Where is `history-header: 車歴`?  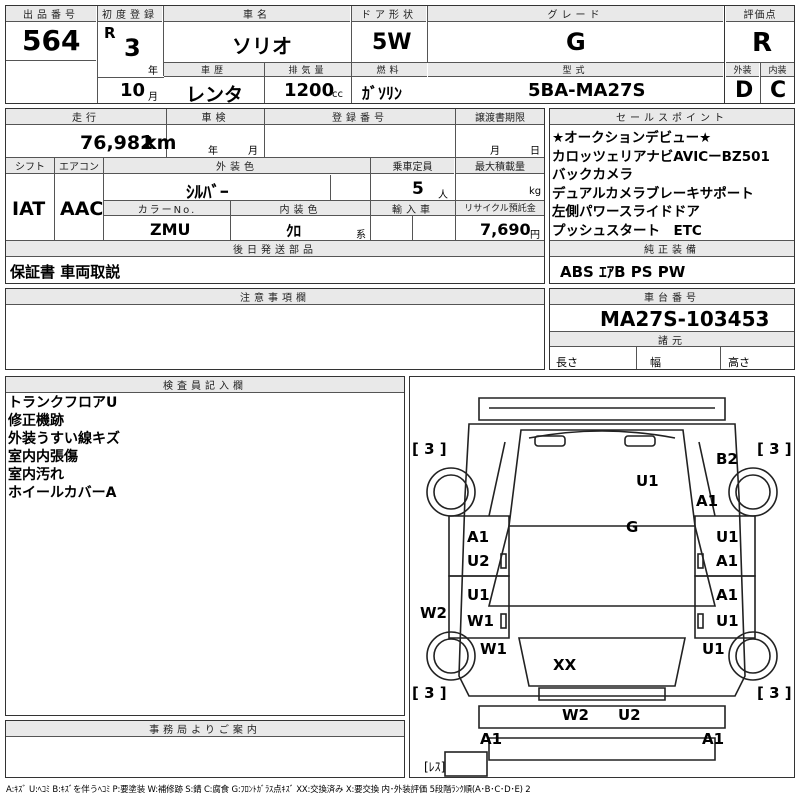 history-header: 車歴 is located at coordinates (214, 70).